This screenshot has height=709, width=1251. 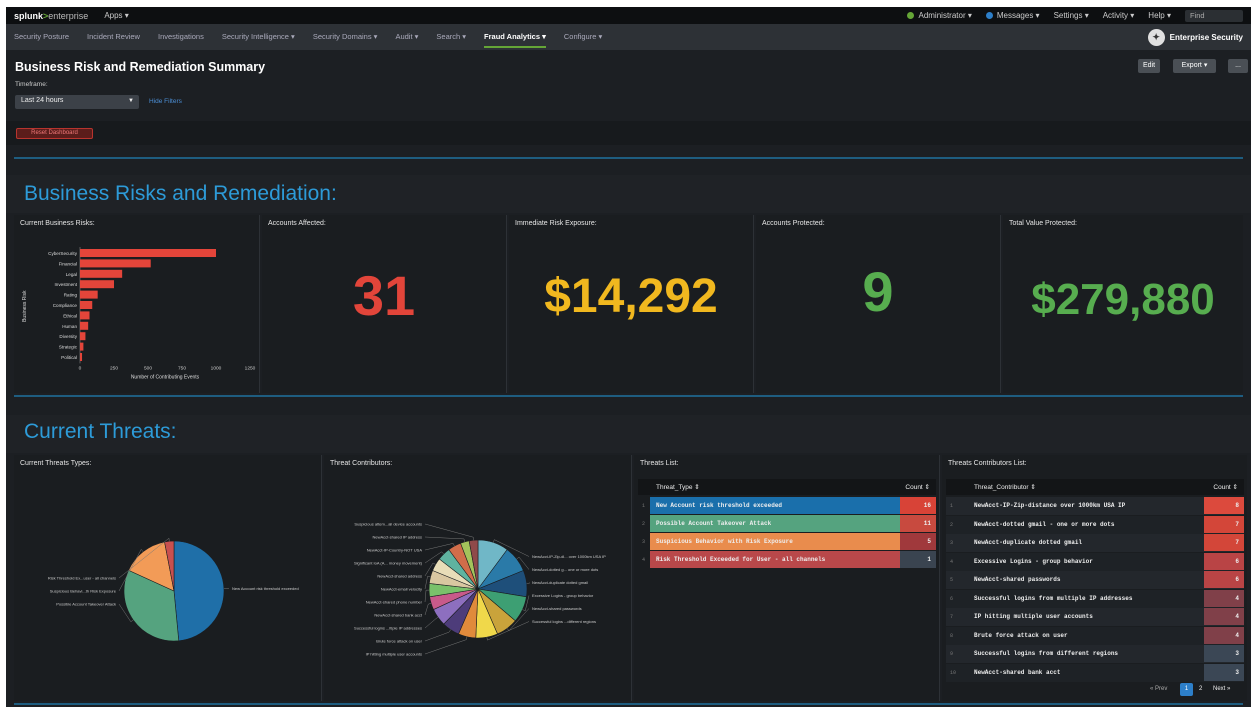 I want to click on apps-menu: Apps ▾, so click(x=116, y=15).